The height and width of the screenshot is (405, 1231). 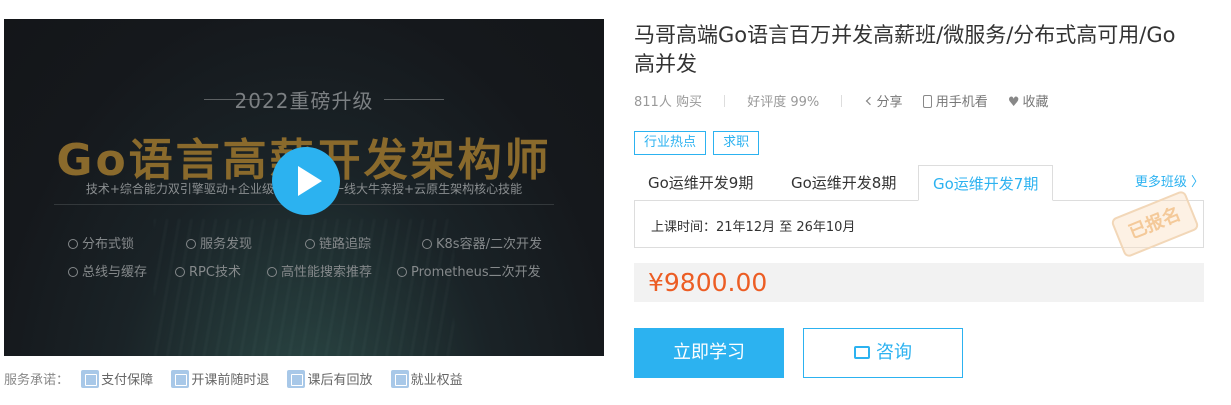 I want to click on tab-class-8: Go运维开发8期, so click(x=843, y=183).